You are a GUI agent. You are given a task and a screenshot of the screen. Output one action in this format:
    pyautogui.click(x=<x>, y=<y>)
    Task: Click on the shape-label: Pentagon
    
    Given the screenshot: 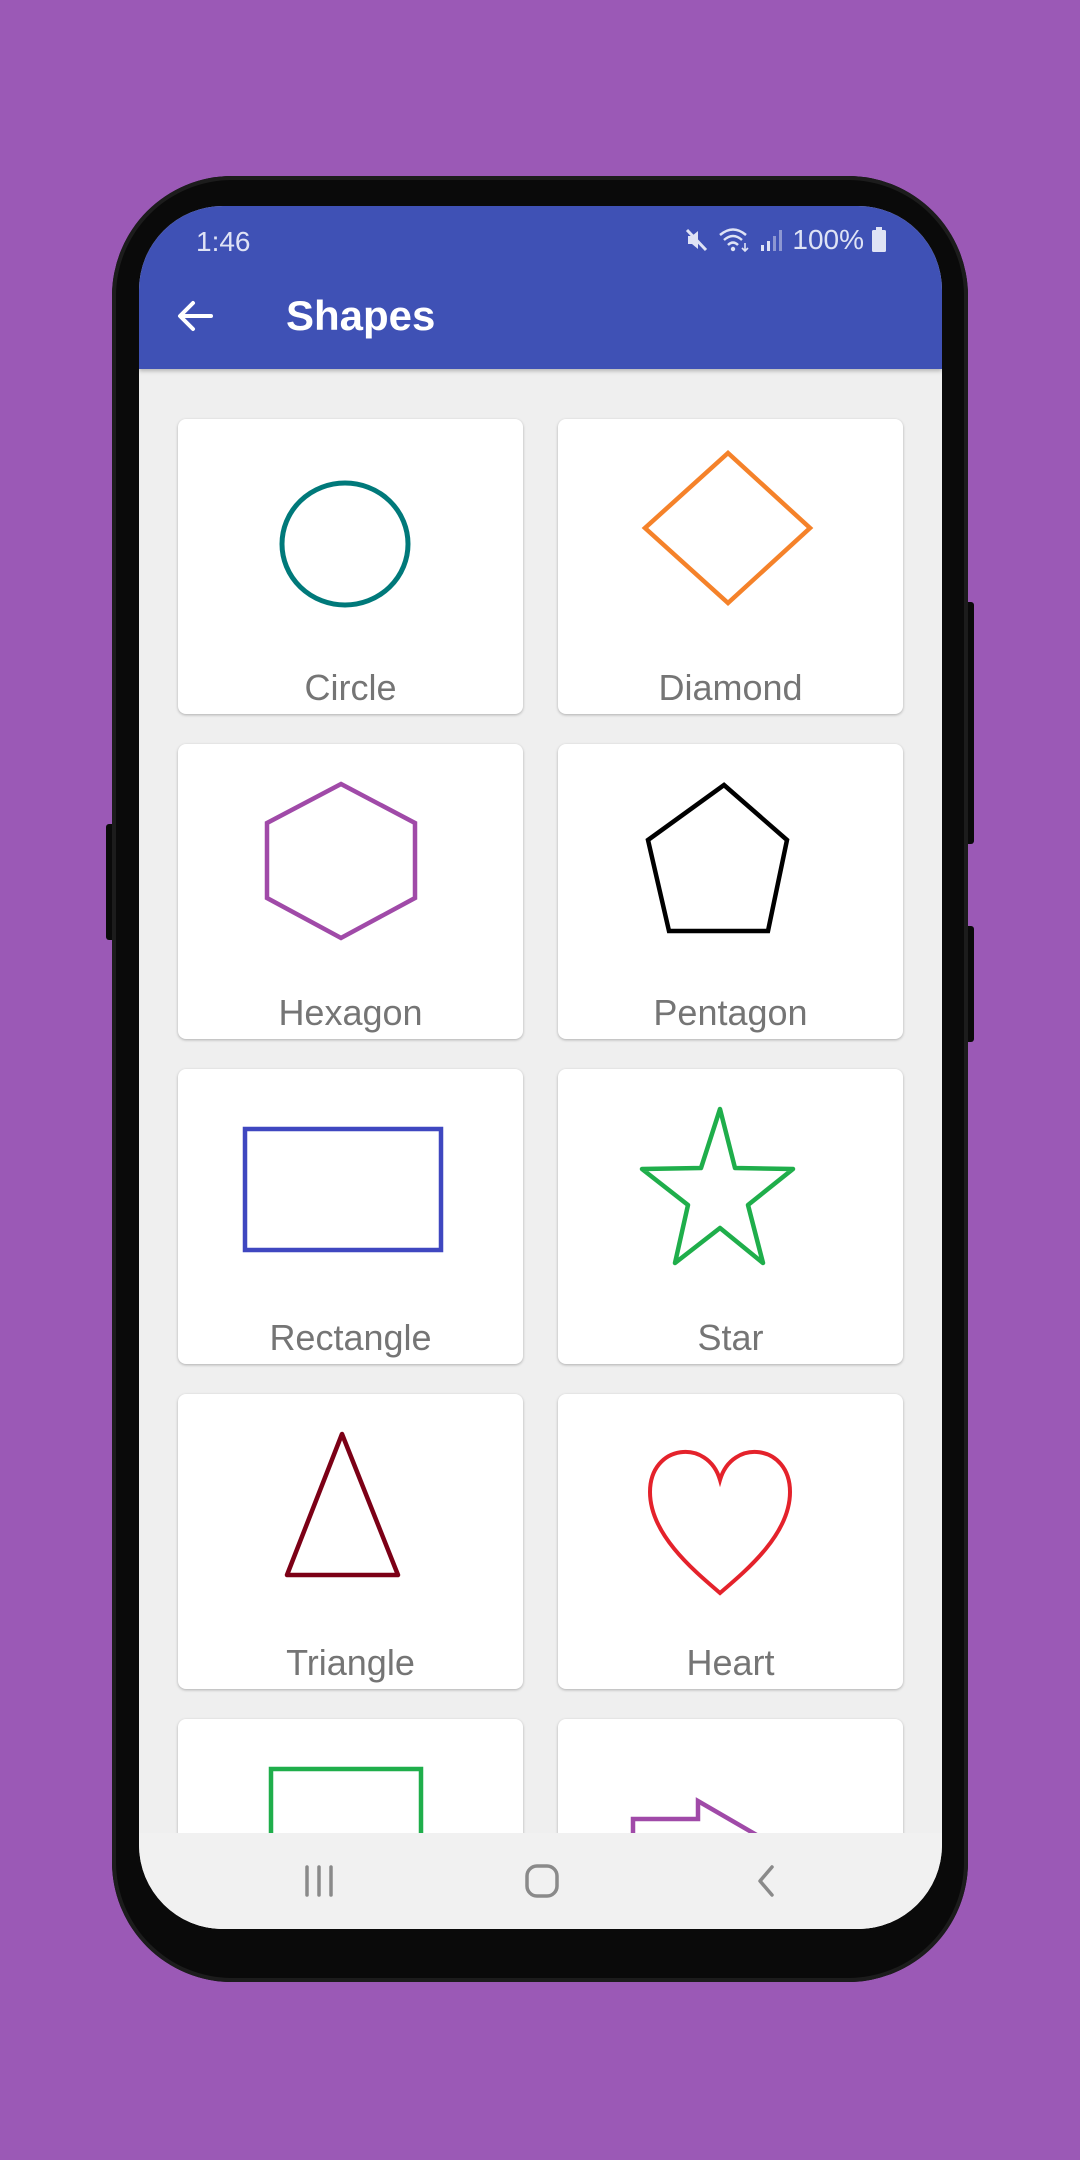 What is the action you would take?
    pyautogui.click(x=730, y=1012)
    